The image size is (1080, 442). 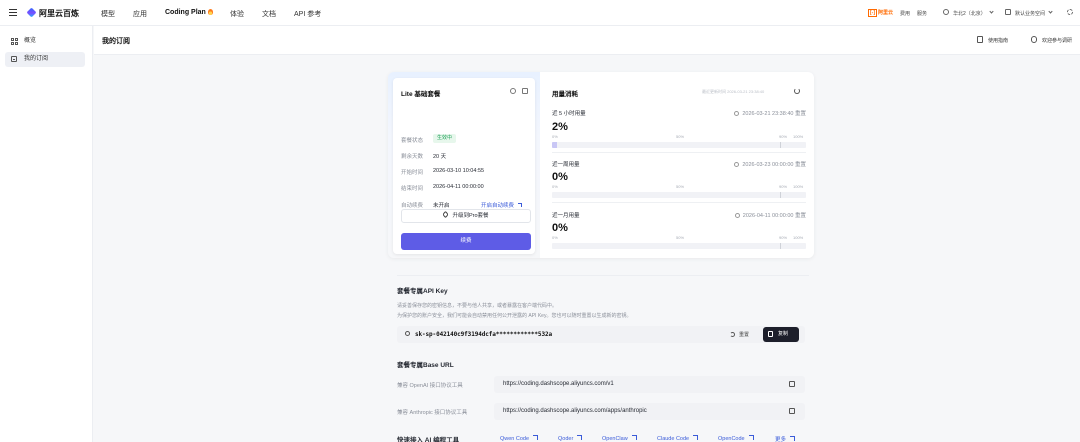 What do you see at coordinates (466, 241) in the screenshot?
I see `renew-button: 续费` at bounding box center [466, 241].